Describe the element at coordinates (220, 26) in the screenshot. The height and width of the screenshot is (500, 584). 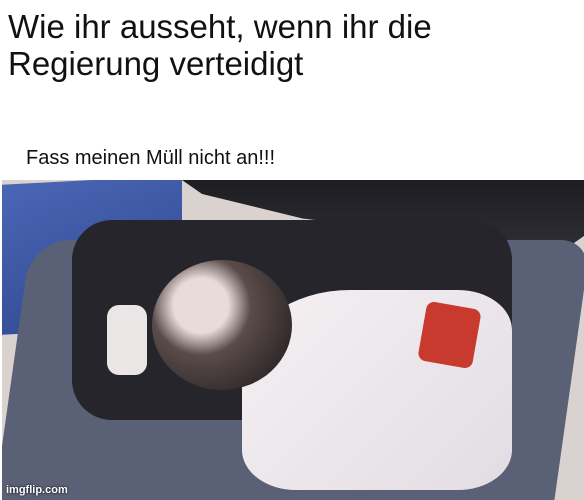
I see `top-text-line-1: Wie ihr ausseht, wenn ihr die` at that location.